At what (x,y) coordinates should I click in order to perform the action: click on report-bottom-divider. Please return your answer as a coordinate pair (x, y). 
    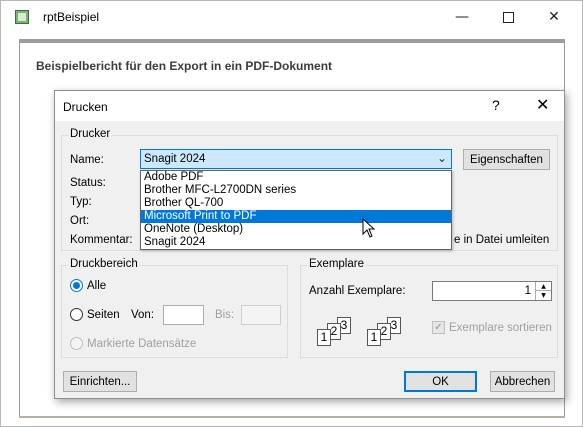
    Looking at the image, I should click on (292, 417).